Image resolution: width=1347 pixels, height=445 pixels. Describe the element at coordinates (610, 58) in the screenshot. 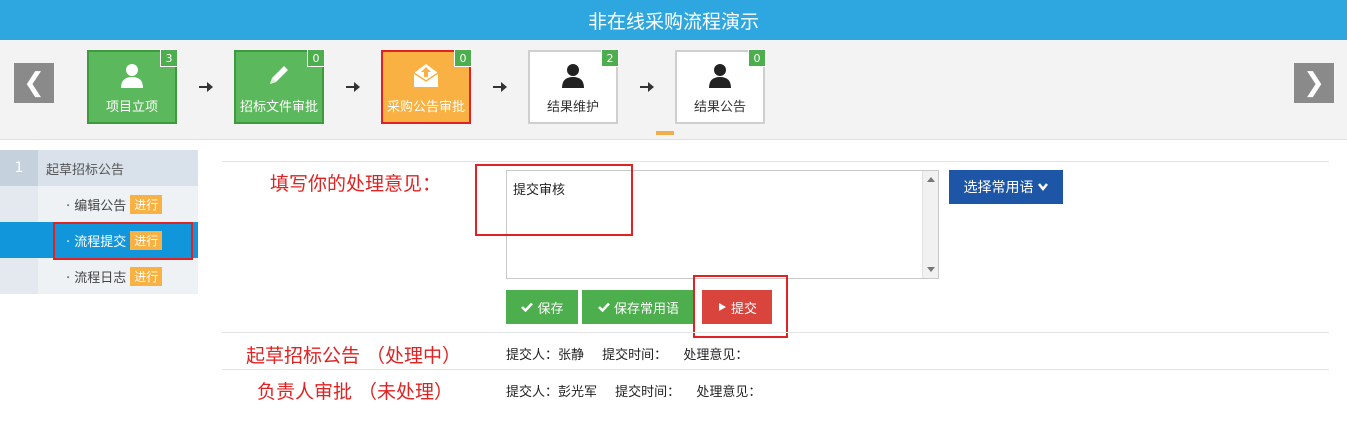

I see `step-count-badge: 2` at that location.